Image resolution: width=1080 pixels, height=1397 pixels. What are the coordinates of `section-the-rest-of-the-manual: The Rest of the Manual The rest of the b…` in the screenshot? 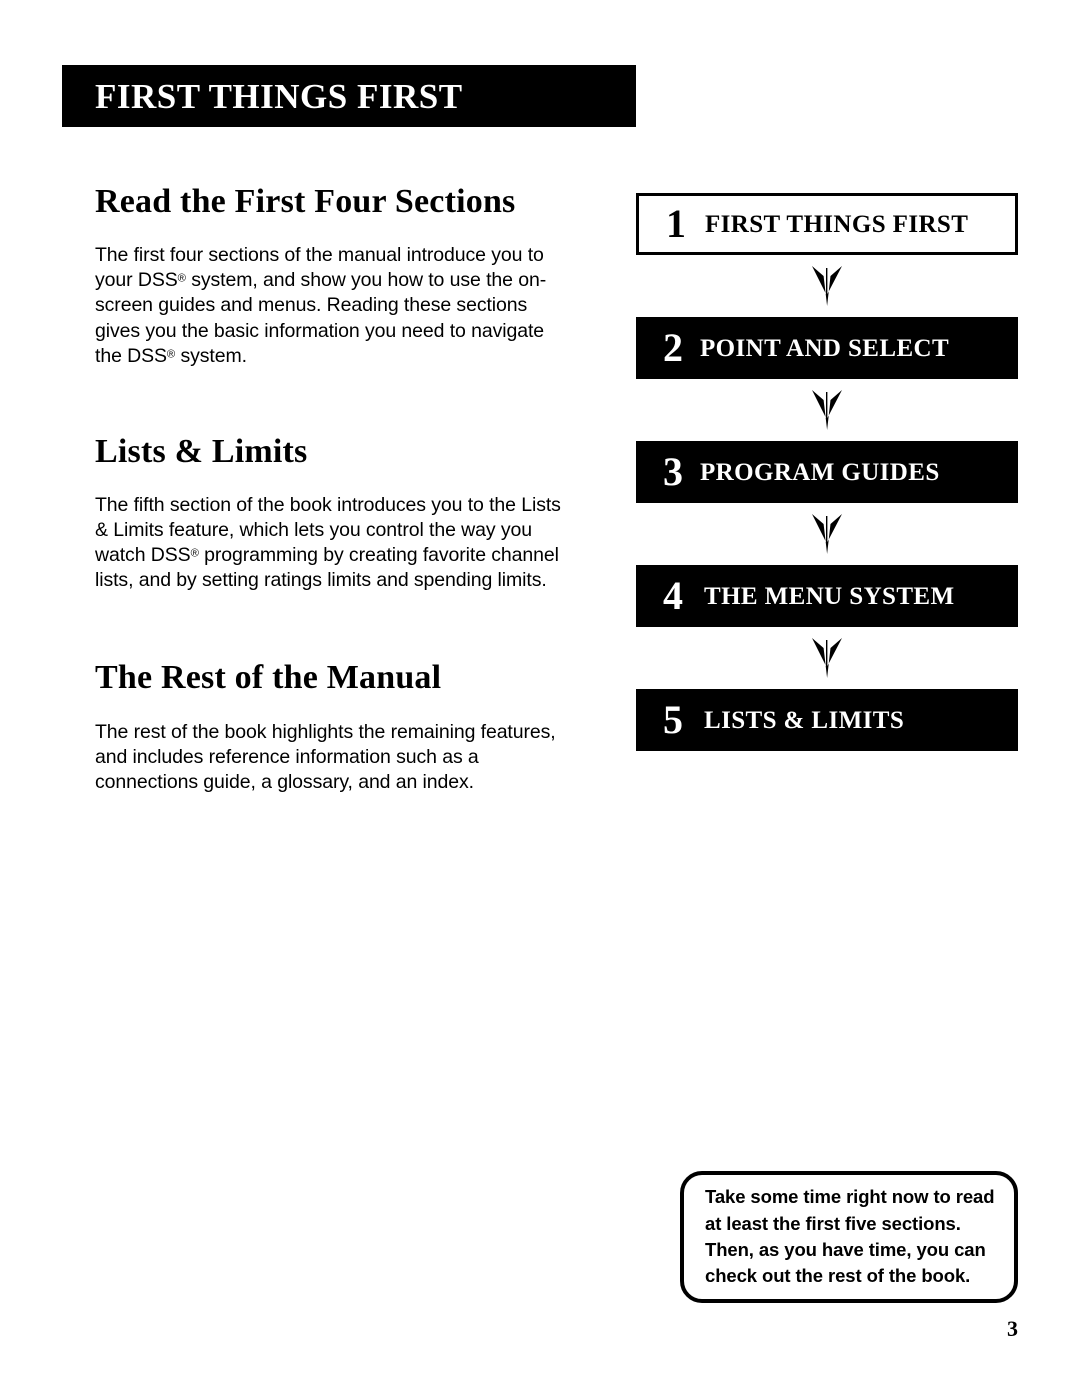 It's located at (334, 727).